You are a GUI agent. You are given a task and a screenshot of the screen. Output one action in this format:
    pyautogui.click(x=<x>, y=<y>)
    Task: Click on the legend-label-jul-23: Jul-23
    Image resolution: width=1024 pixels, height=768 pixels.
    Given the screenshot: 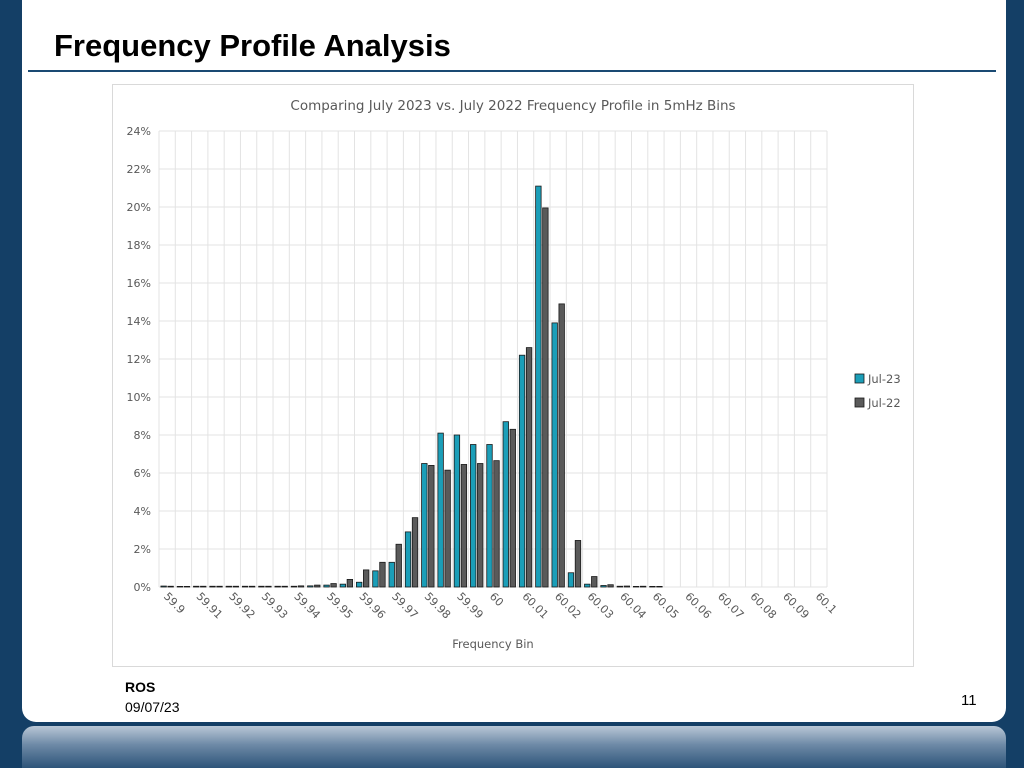 What is the action you would take?
    pyautogui.click(x=884, y=379)
    